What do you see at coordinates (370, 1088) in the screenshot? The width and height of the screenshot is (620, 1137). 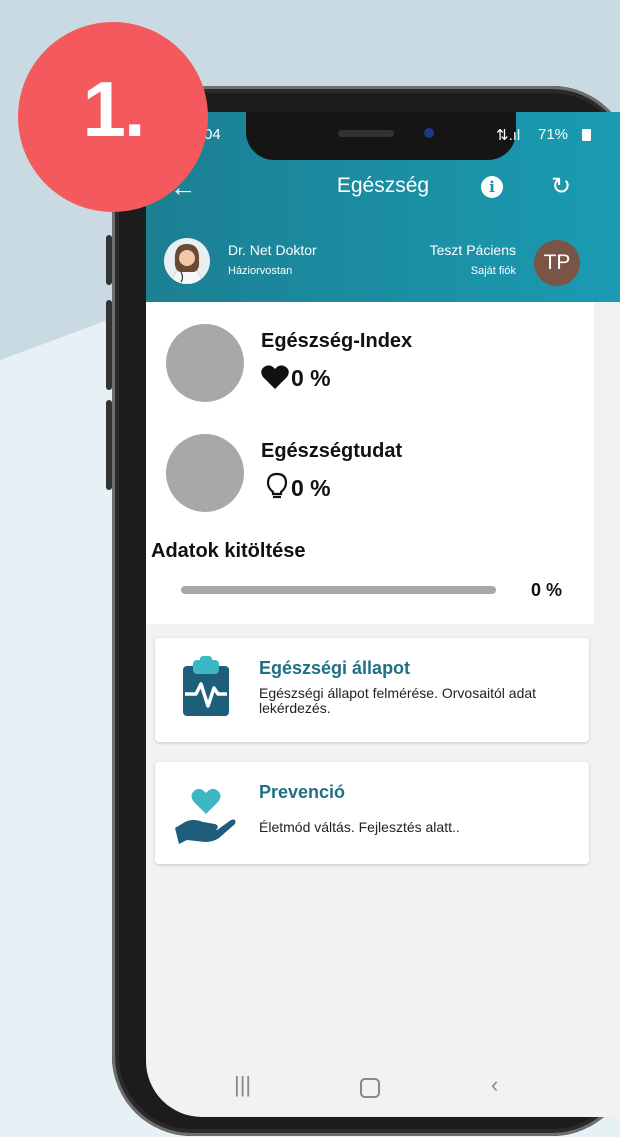 I see `home-icon` at bounding box center [370, 1088].